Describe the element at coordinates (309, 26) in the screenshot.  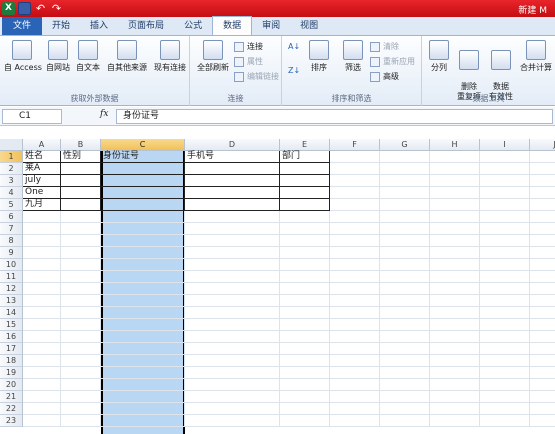
I see `tab-view: 视图` at that location.